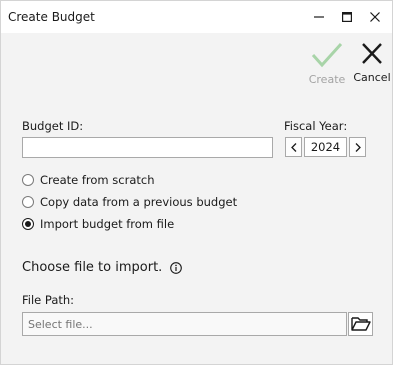 This screenshot has height=365, width=393. I want to click on fiscal-year-decrement-button, so click(293, 147).